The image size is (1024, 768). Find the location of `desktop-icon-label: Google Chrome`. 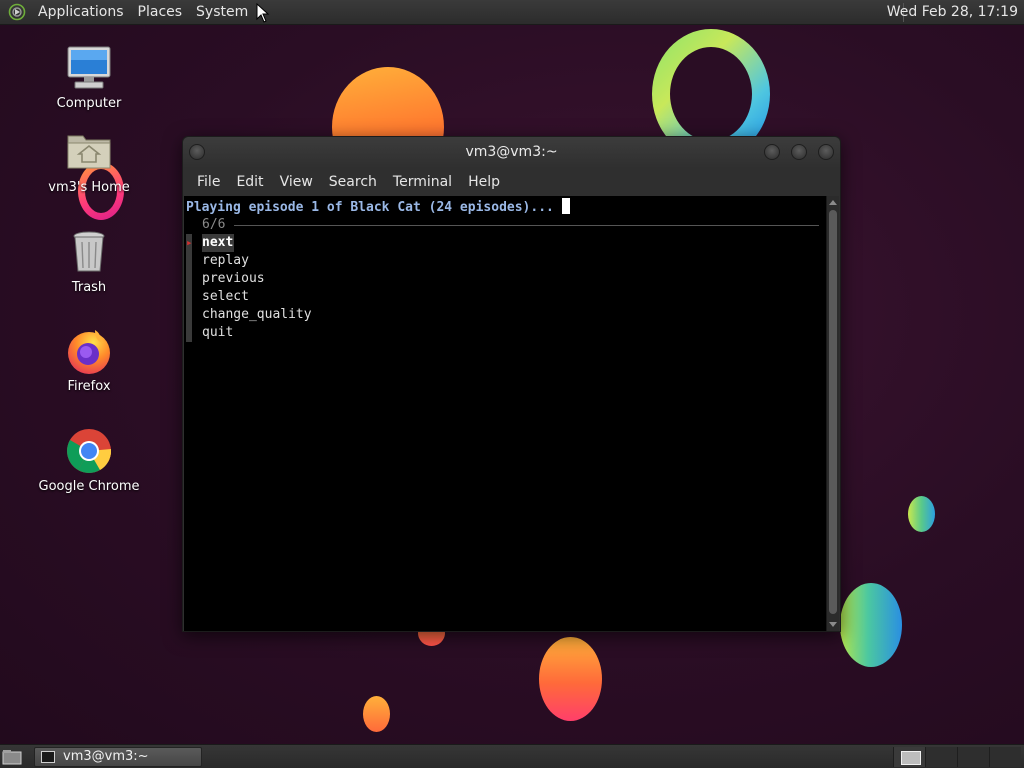

desktop-icon-label: Google Chrome is located at coordinates (89, 486).